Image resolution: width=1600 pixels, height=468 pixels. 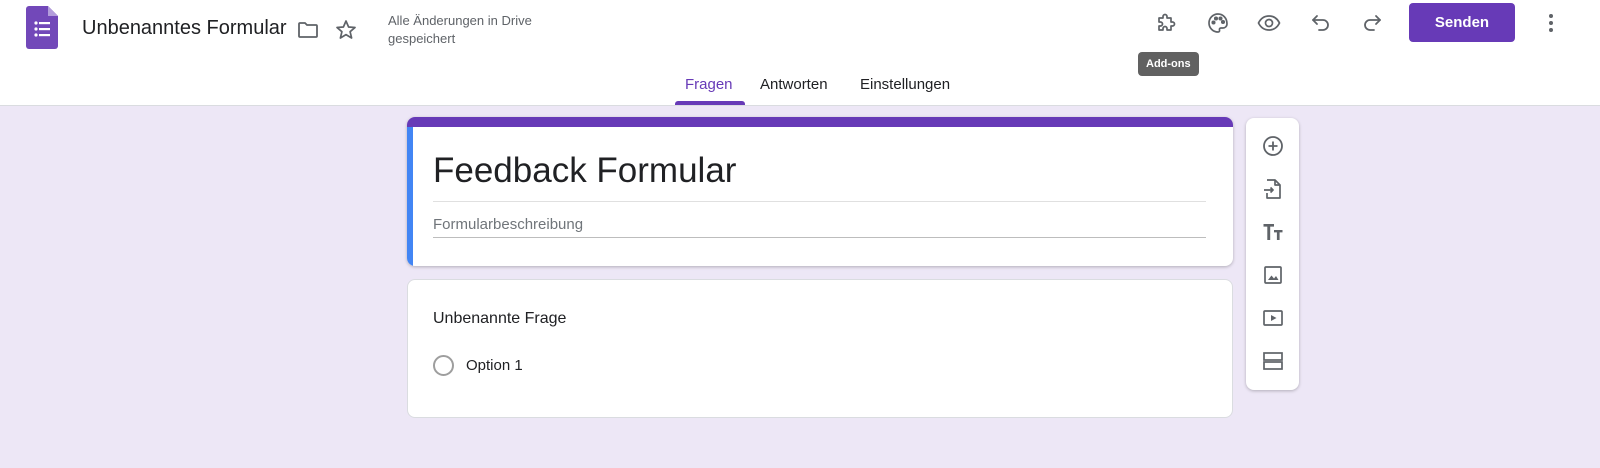 What do you see at coordinates (1272, 145) in the screenshot?
I see `add-circle-icon` at bounding box center [1272, 145].